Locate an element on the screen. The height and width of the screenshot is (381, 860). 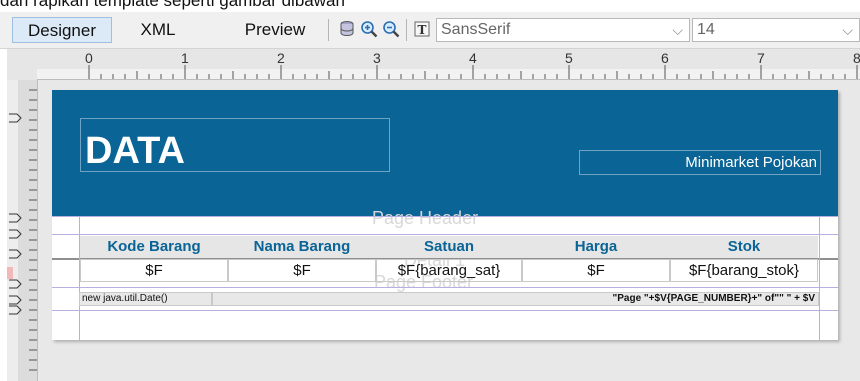
margin-guide is located at coordinates (819, 278).